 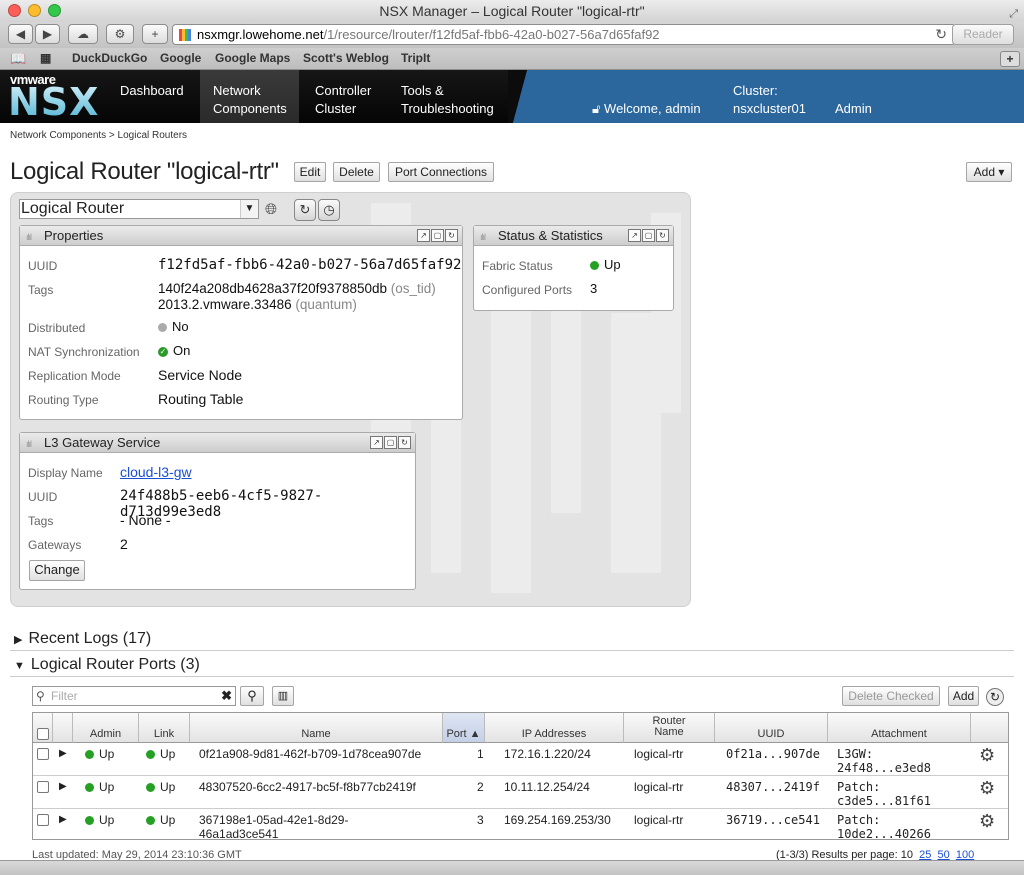 I want to click on col-router-name: Router Name, so click(x=669, y=728).